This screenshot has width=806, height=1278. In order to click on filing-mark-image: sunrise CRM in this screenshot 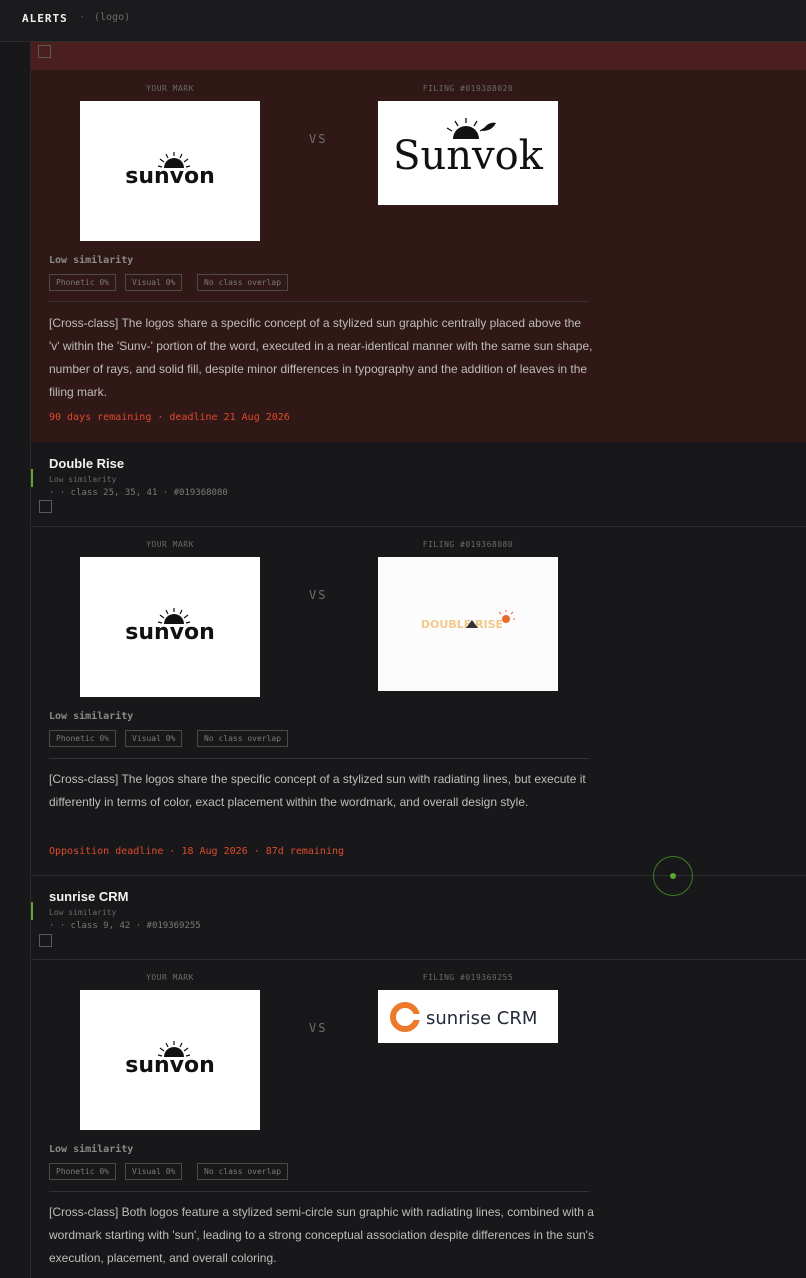, I will do `click(468, 1016)`.